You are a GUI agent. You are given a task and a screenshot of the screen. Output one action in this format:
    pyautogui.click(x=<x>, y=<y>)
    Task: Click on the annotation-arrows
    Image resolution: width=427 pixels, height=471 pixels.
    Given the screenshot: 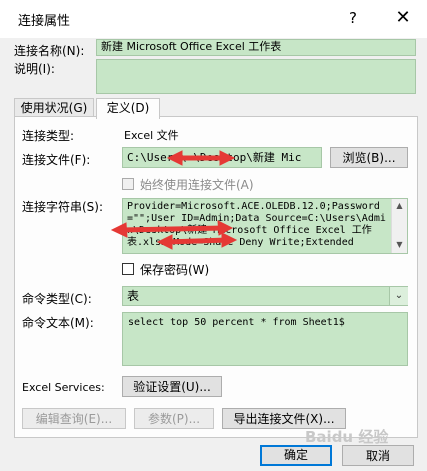 What is the action you would take?
    pyautogui.click(x=174, y=200)
    